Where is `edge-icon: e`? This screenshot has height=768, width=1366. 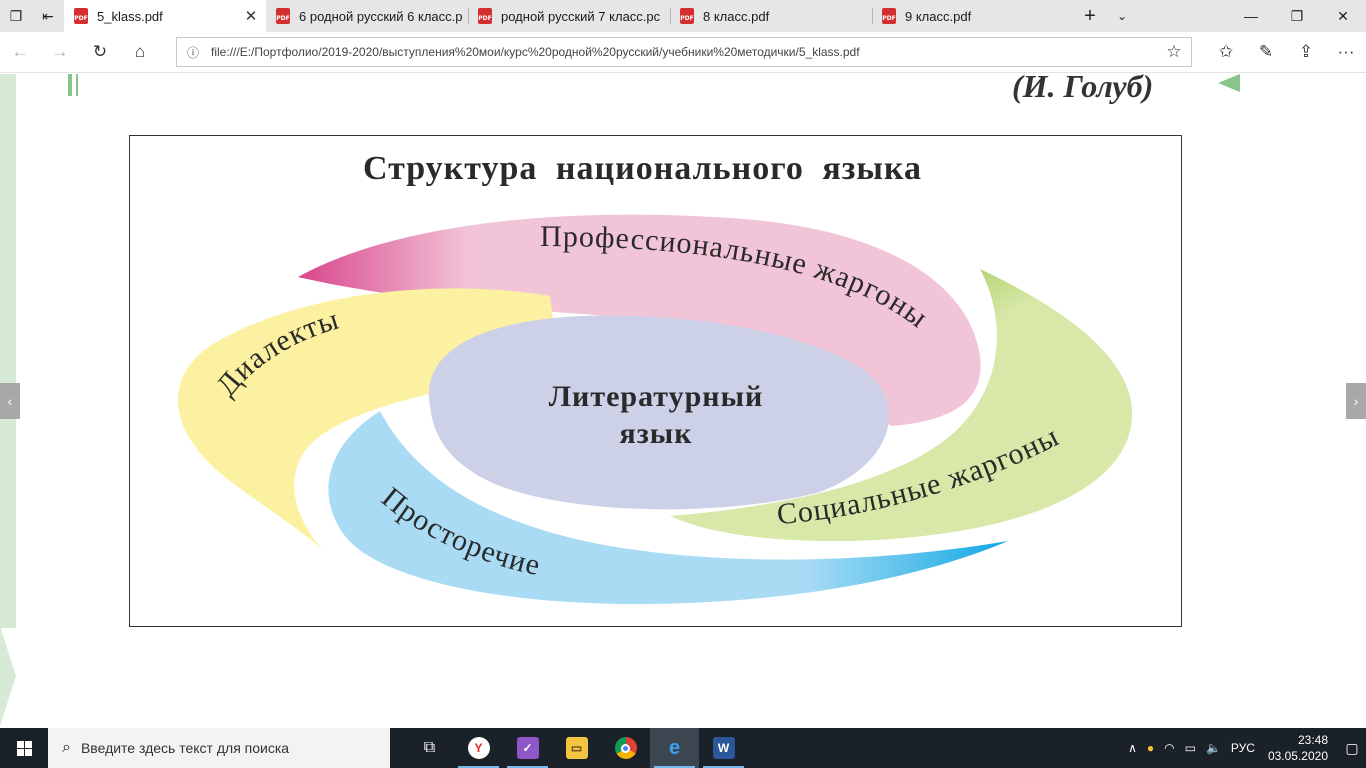
edge-icon: e is located at coordinates (674, 747).